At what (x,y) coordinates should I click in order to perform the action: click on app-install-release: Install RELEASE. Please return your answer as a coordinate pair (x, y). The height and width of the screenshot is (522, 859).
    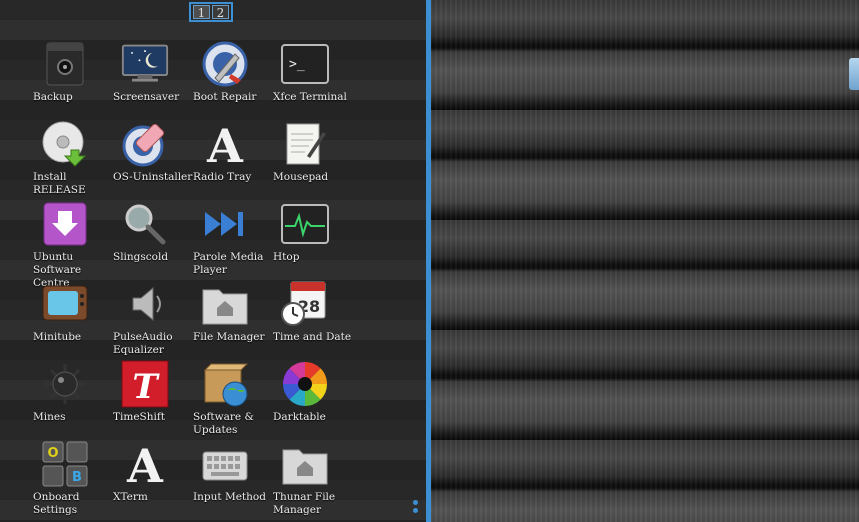
    Looking at the image, I should click on (73, 160).